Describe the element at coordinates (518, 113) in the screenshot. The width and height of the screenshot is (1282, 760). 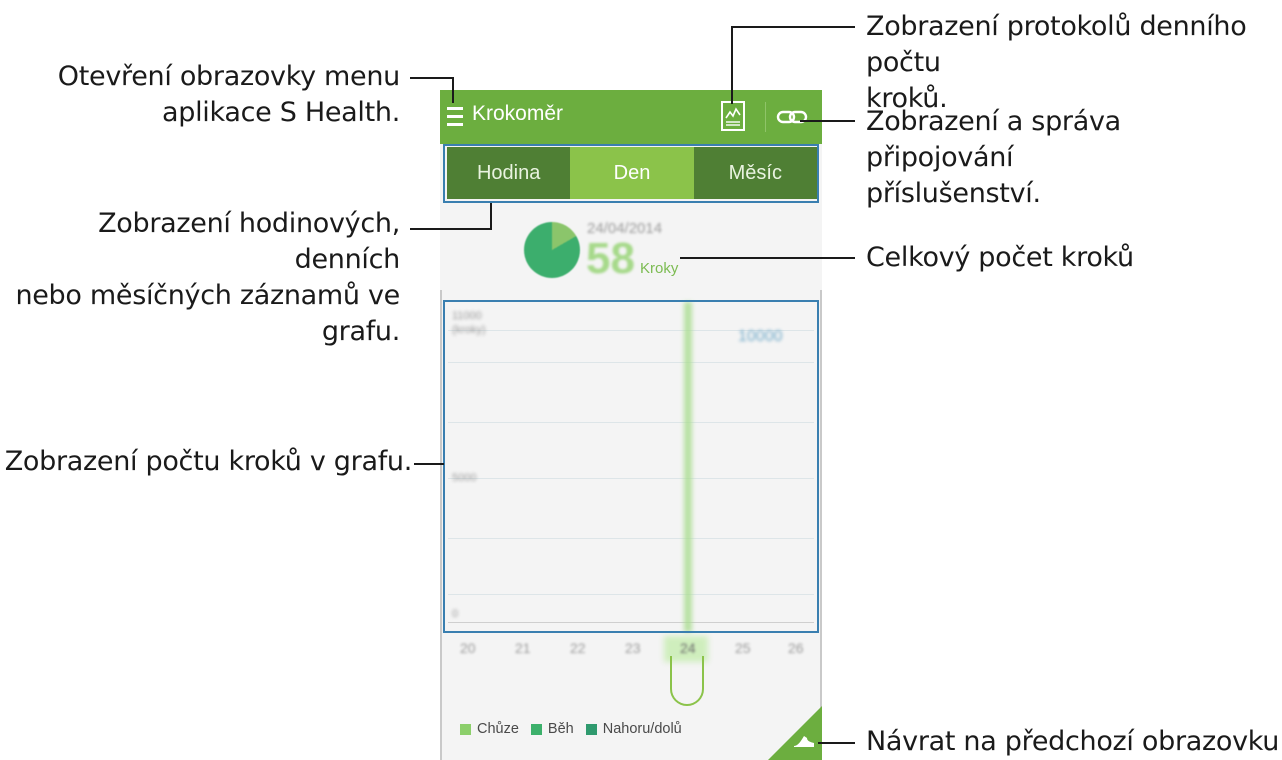
I see `app-title: Krokoměr` at that location.